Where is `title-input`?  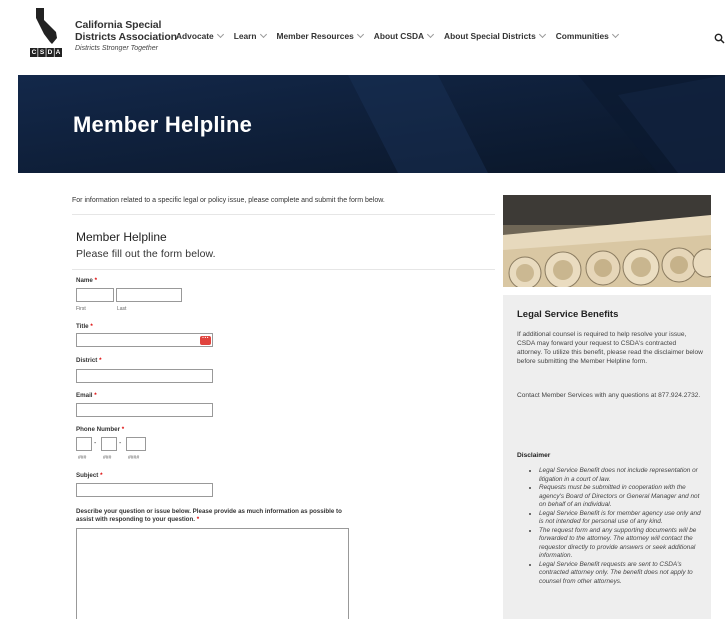
title-input is located at coordinates (144, 340).